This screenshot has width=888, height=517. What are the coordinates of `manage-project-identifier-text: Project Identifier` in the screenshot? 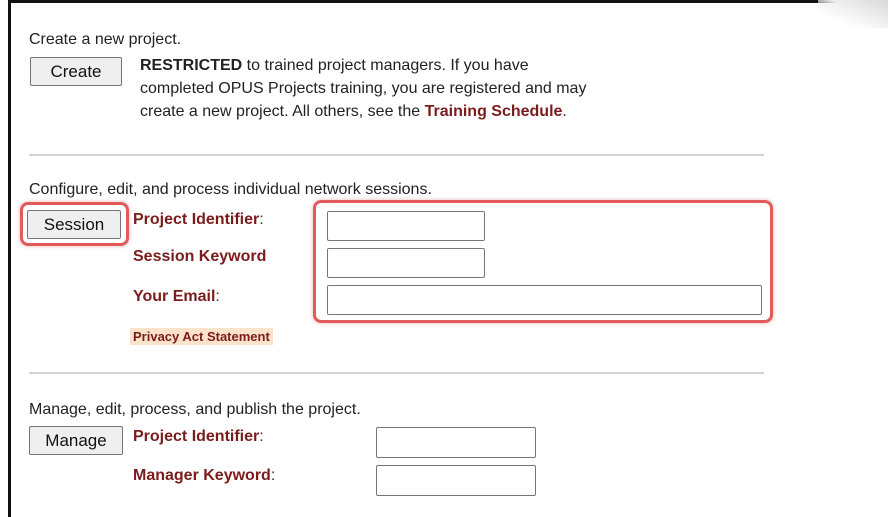 It's located at (196, 436).